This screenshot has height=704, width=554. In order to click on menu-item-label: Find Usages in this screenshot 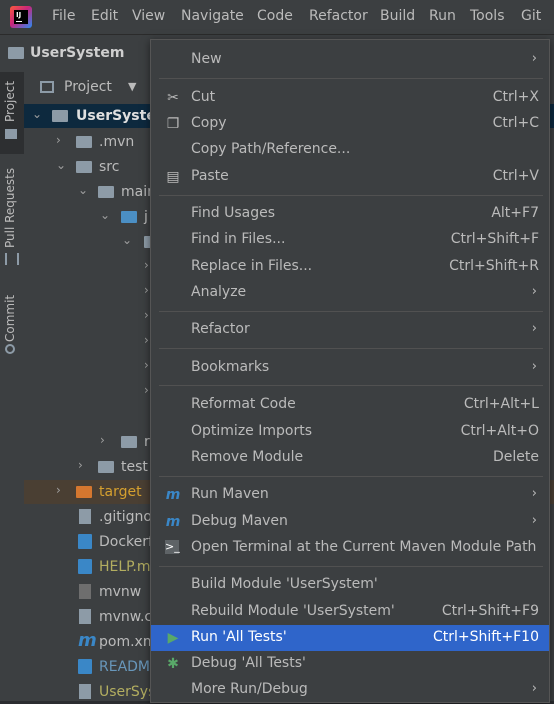, I will do `click(233, 213)`.